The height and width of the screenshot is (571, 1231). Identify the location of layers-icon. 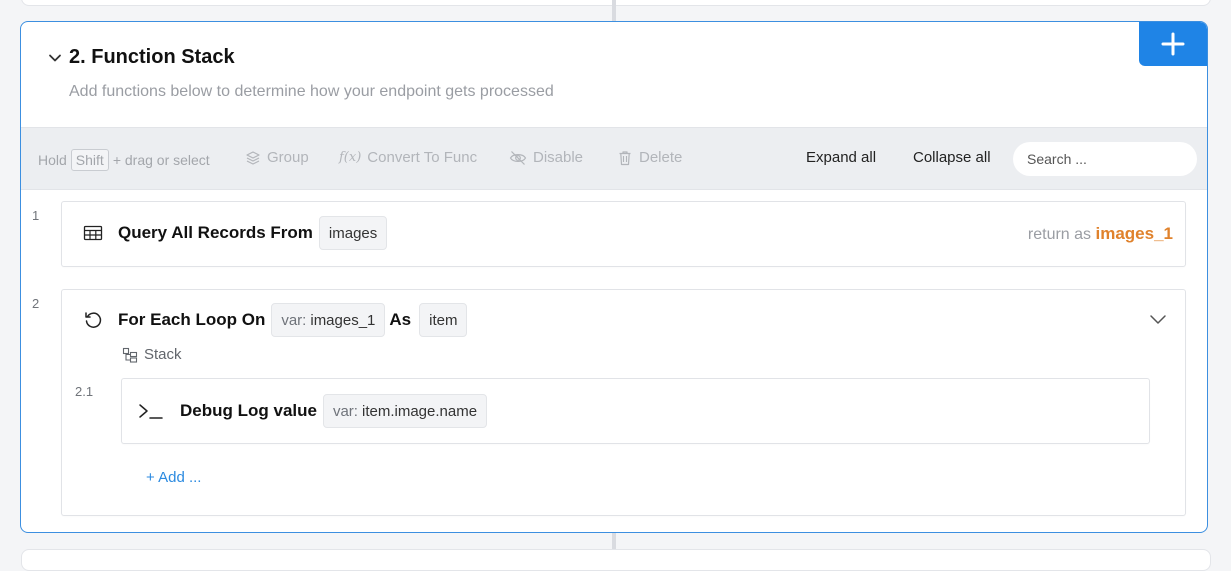
(253, 158).